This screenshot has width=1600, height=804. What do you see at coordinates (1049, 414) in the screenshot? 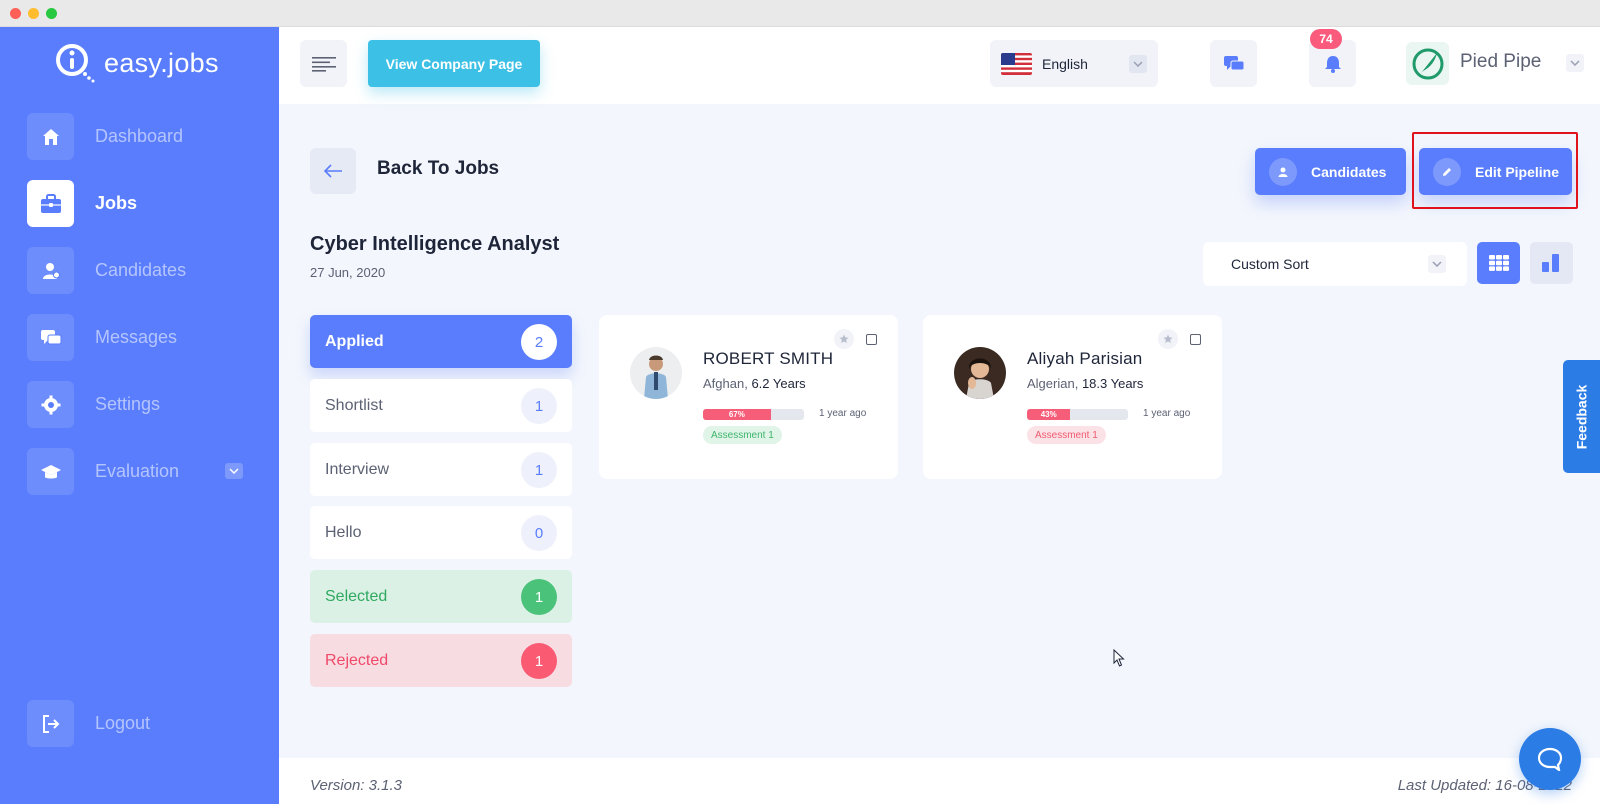
I see `score-progress-fill: 43%` at bounding box center [1049, 414].